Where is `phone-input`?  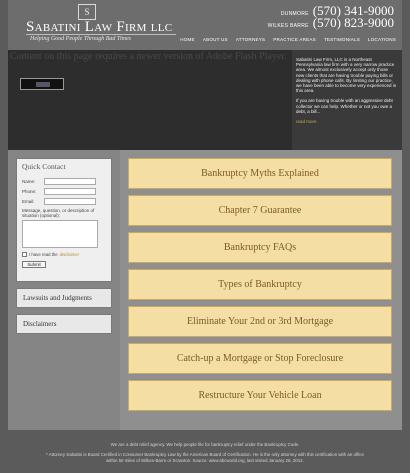 phone-input is located at coordinates (70, 191).